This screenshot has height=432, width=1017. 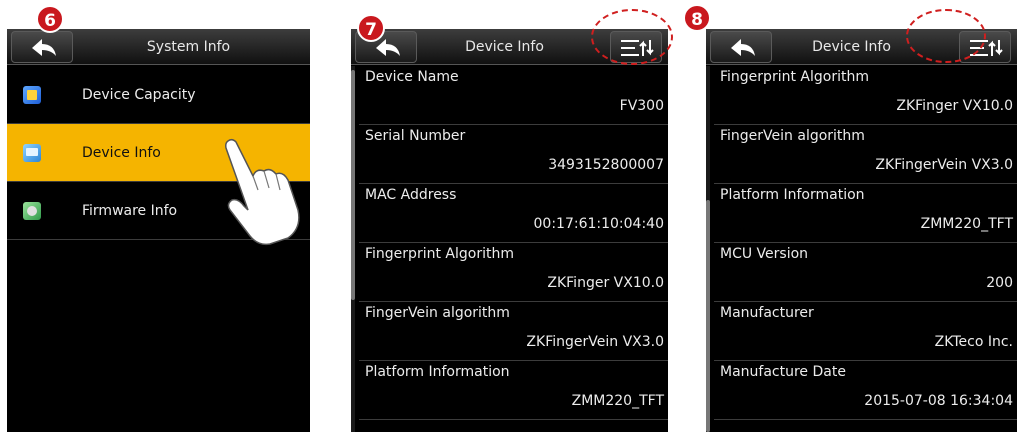 I want to click on info-row-device-name: Device Name FV300, so click(x=513, y=95).